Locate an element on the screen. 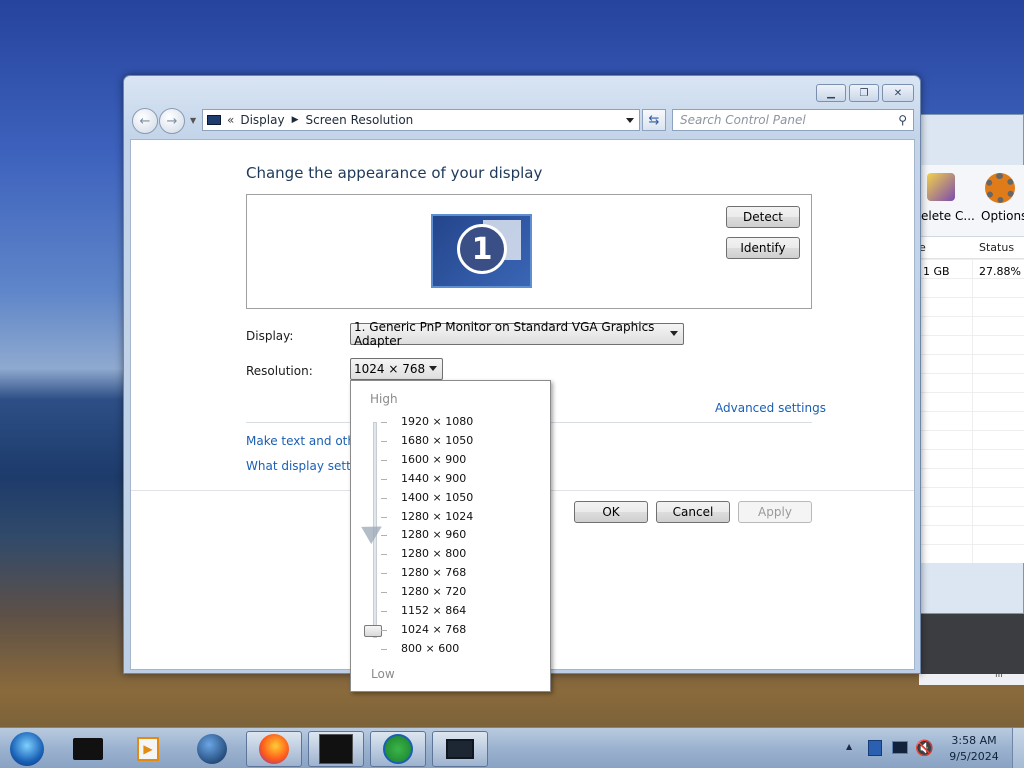 The width and height of the screenshot is (1024, 768). breadcrumb-display: Display is located at coordinates (262, 120).